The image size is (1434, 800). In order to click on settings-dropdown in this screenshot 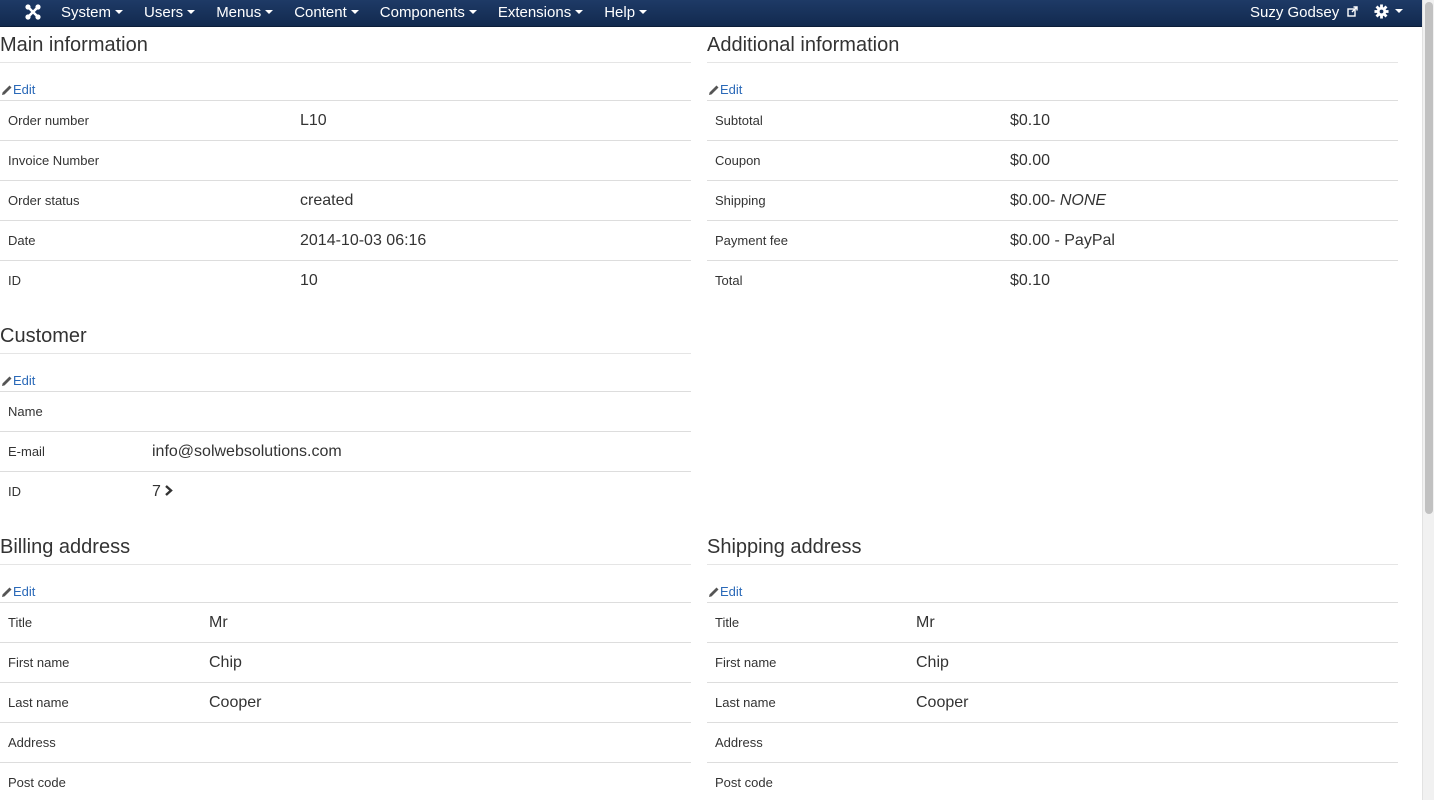, I will do `click(1388, 11)`.